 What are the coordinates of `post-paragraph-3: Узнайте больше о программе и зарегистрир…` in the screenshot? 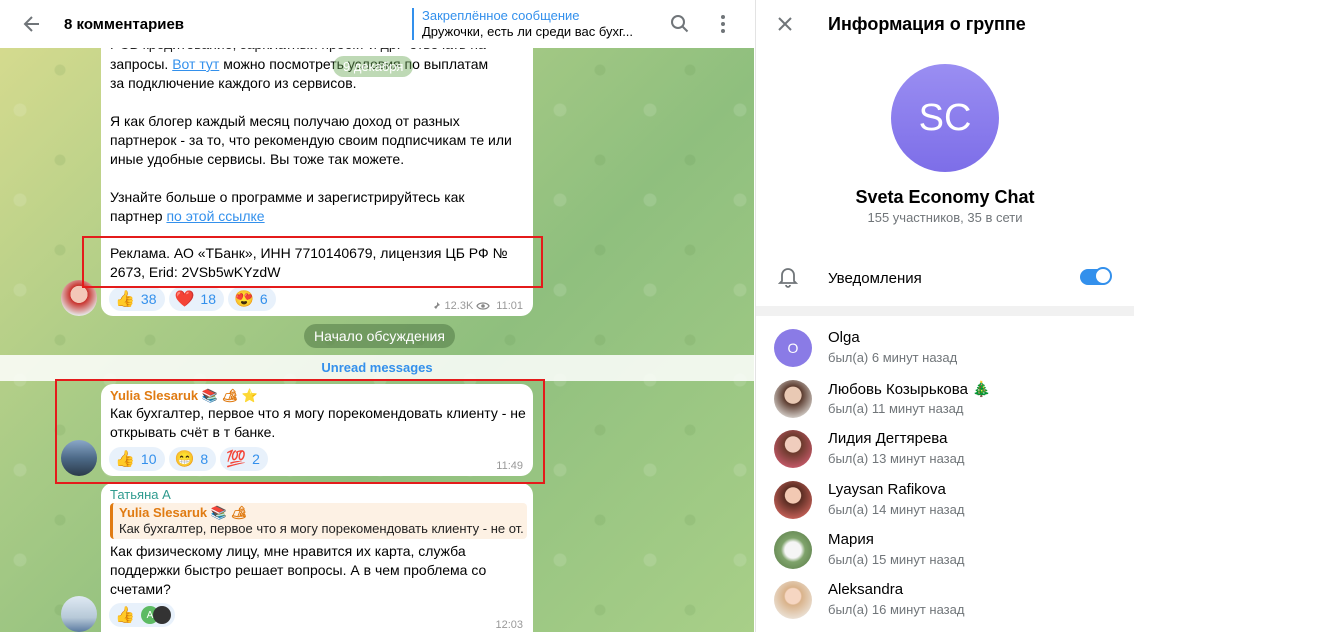 It's located at (287, 206).